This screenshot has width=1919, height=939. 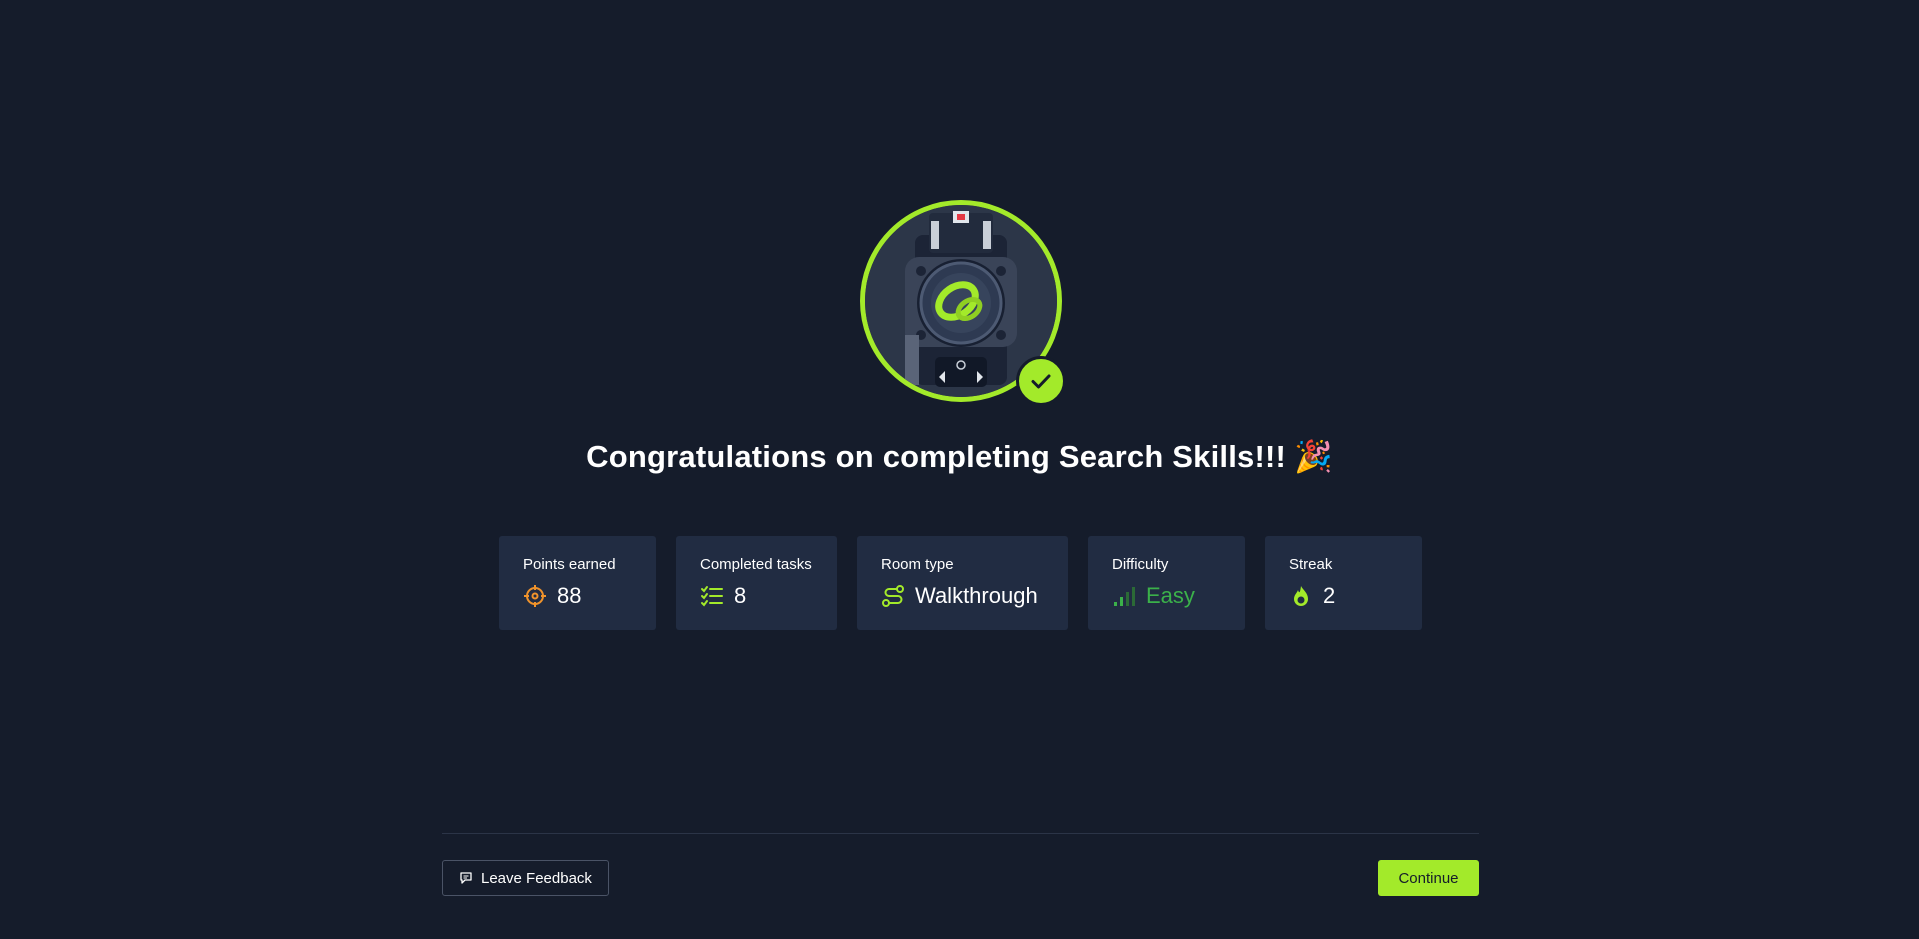 What do you see at coordinates (1313, 456) in the screenshot?
I see `party-popper-icon: 🎉` at bounding box center [1313, 456].